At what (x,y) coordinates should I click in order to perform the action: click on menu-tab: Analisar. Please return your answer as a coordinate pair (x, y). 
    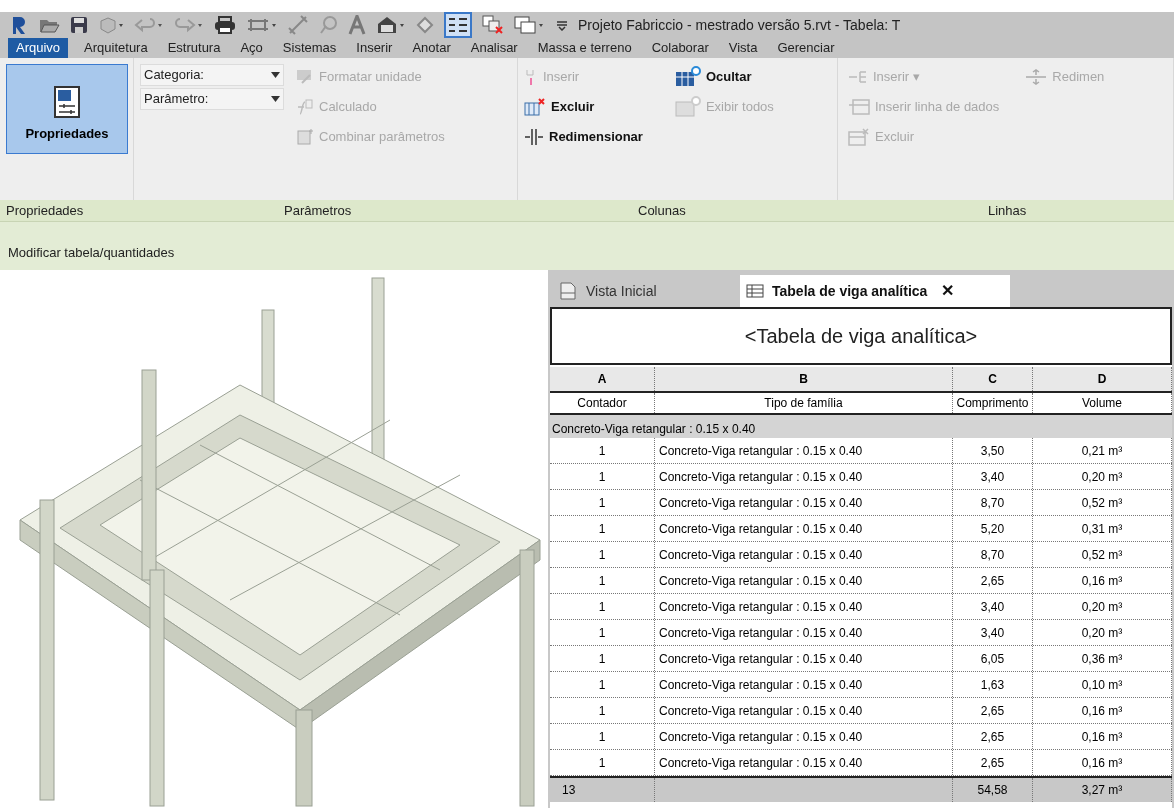
    Looking at the image, I should click on (494, 48).